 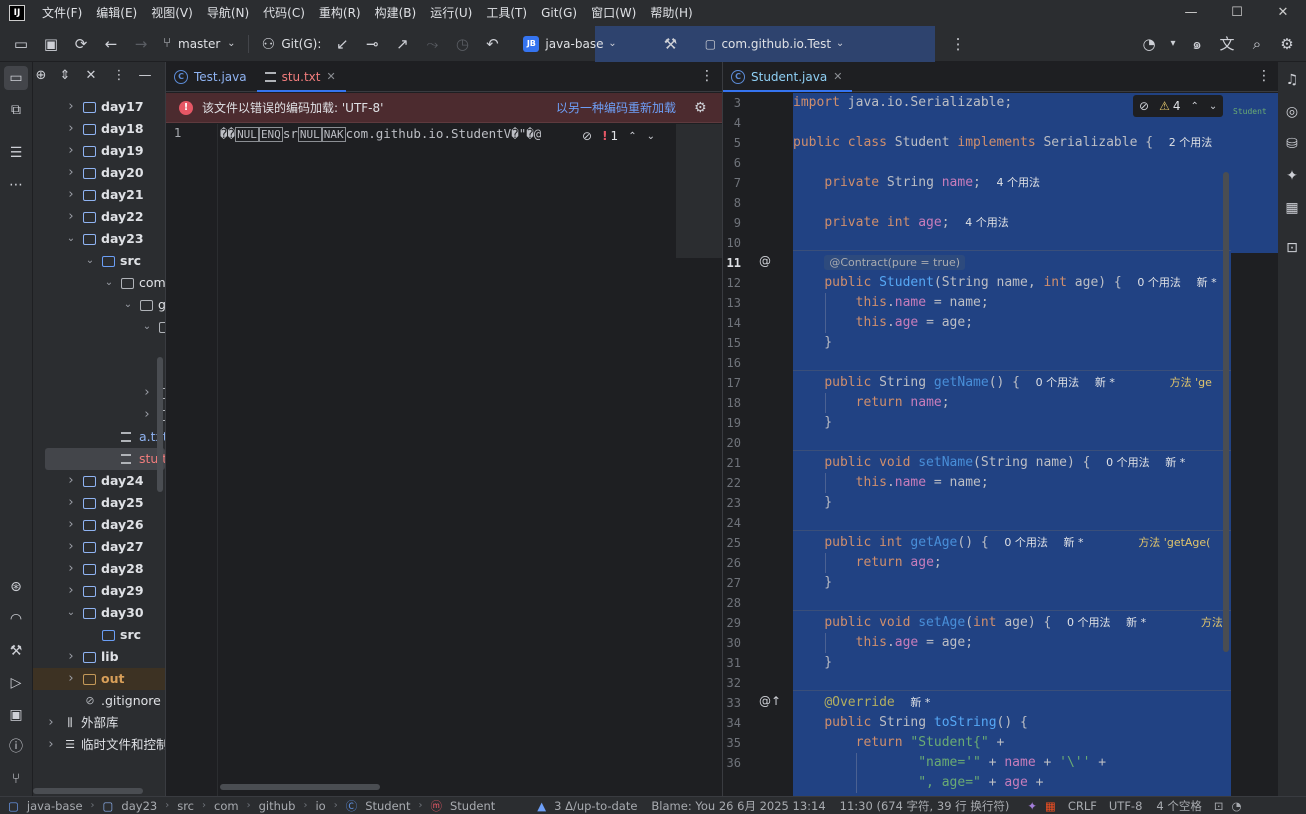 I want to click on menu-view: 视图(V), so click(x=172, y=13).